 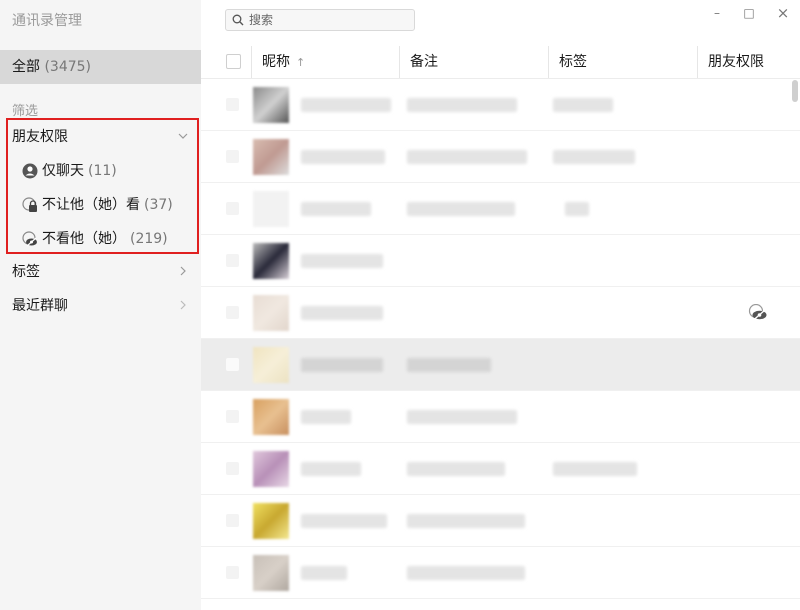 What do you see at coordinates (47, 21) in the screenshot?
I see `app-title: 通讯录管理` at bounding box center [47, 21].